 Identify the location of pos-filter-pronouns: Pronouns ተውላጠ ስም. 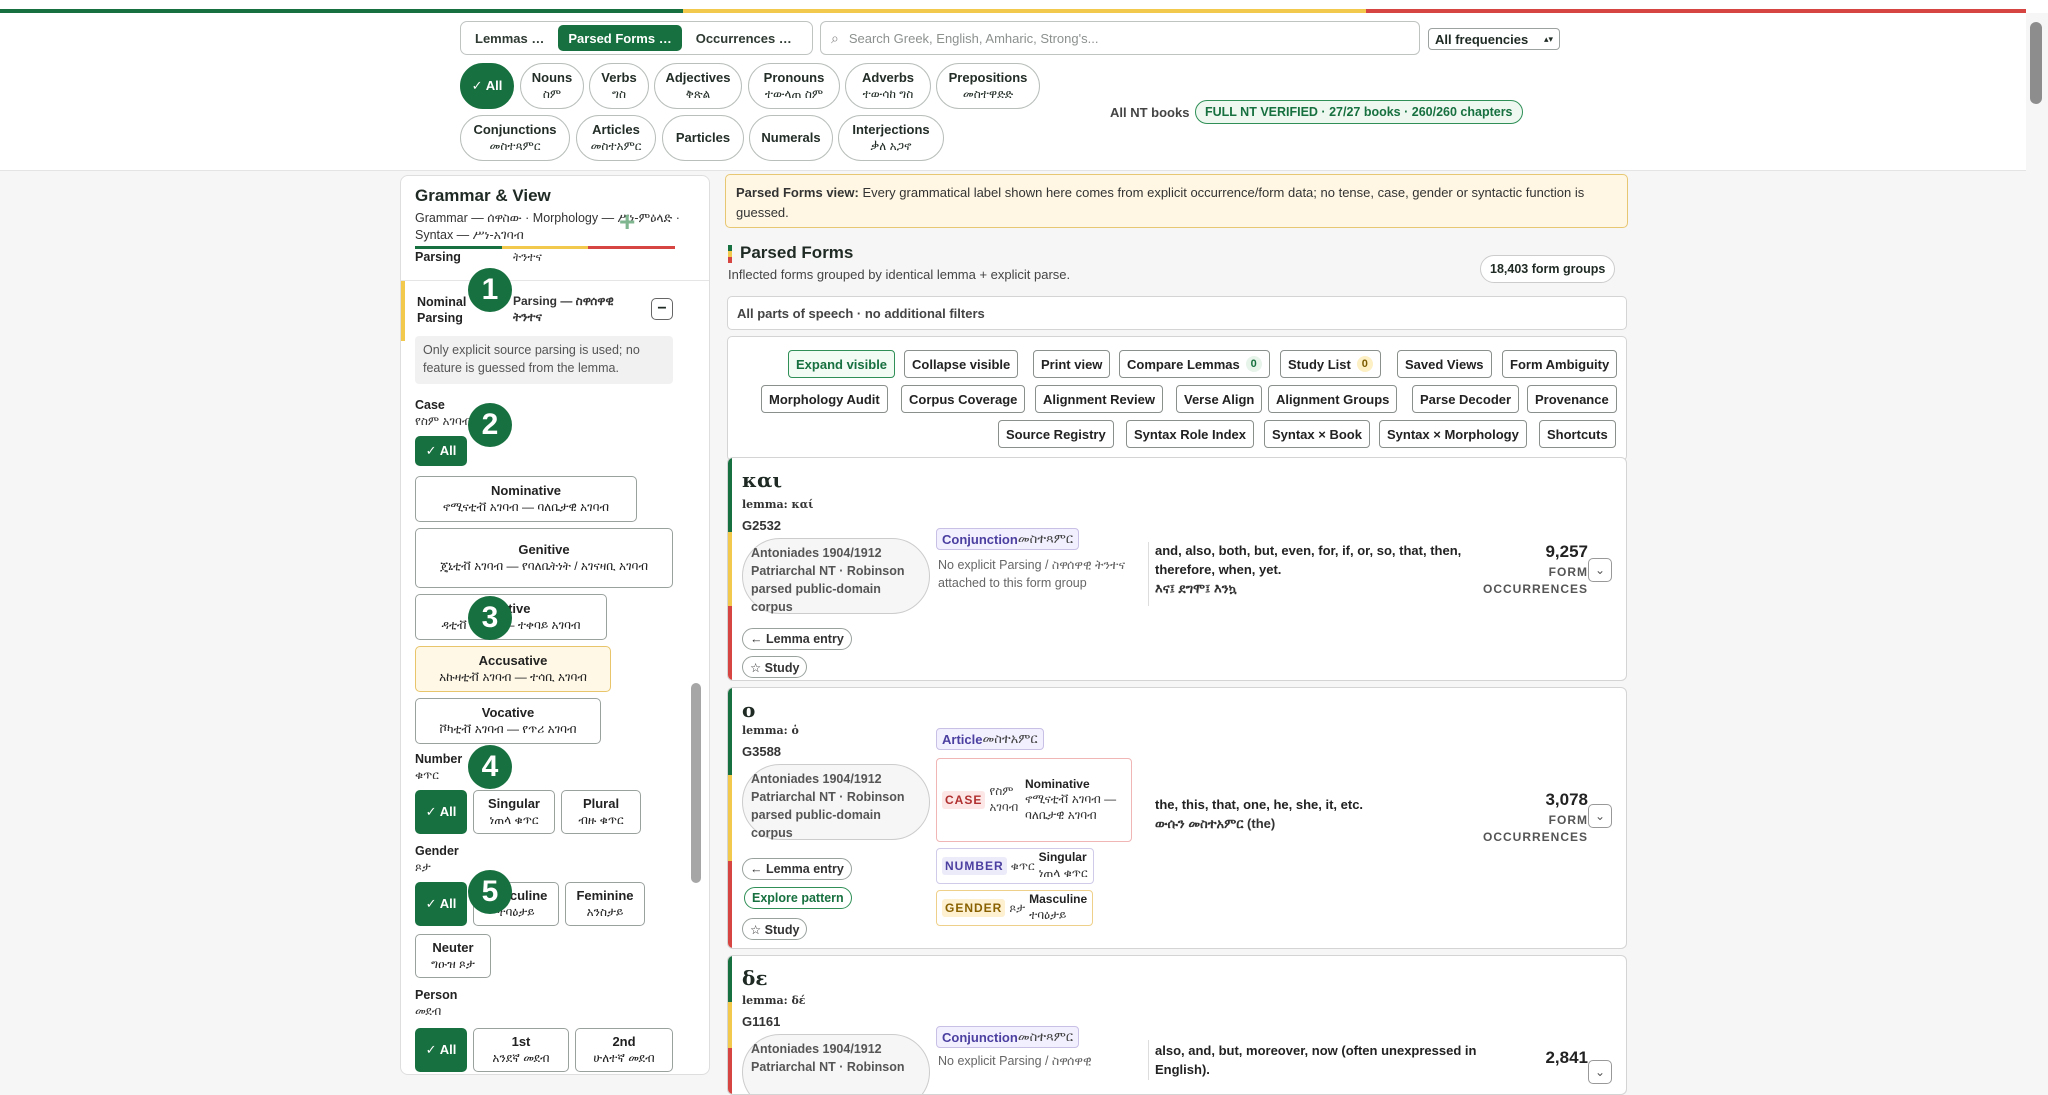
(794, 86).